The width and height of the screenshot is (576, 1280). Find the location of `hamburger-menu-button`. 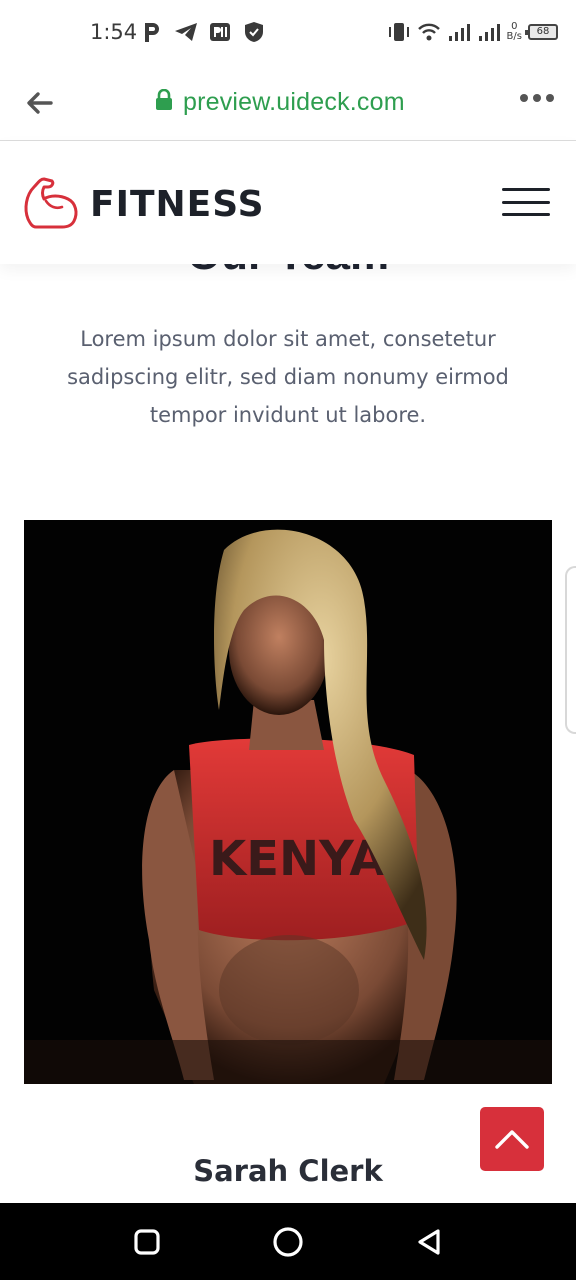

hamburger-menu-button is located at coordinates (526, 202).